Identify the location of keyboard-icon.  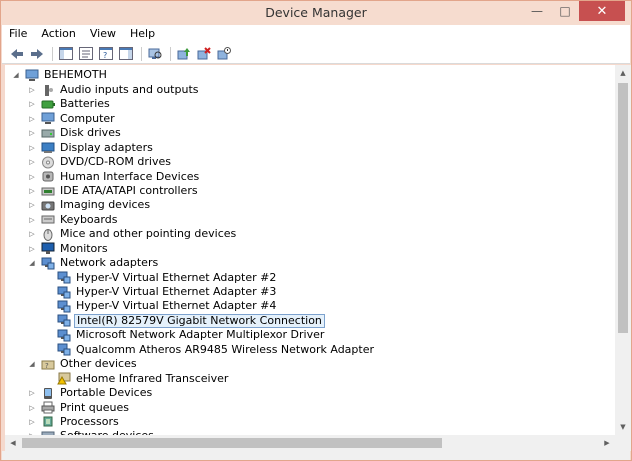
(48, 220).